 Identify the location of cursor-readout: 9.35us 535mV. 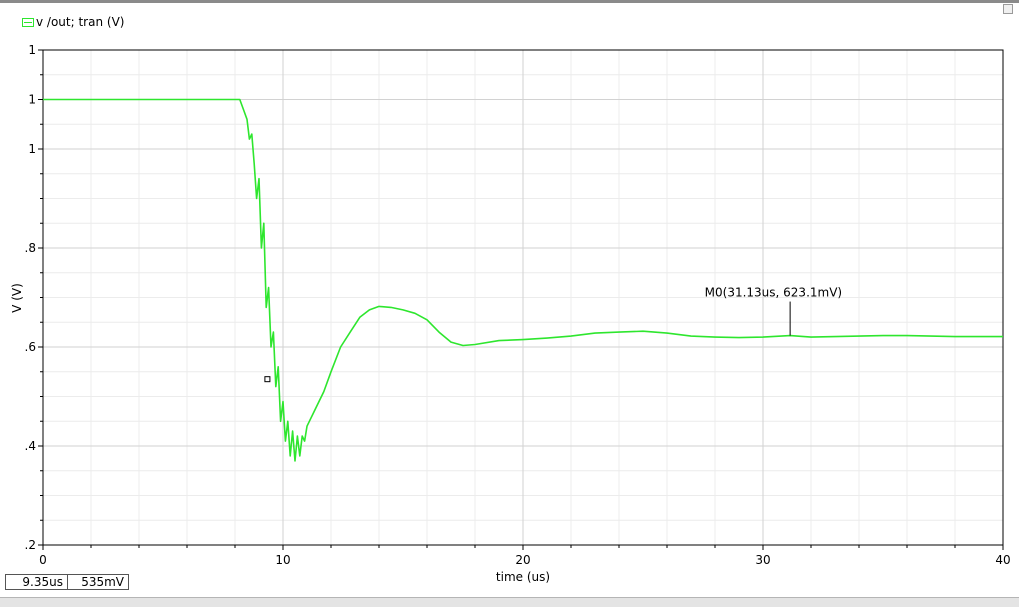
(67, 582).